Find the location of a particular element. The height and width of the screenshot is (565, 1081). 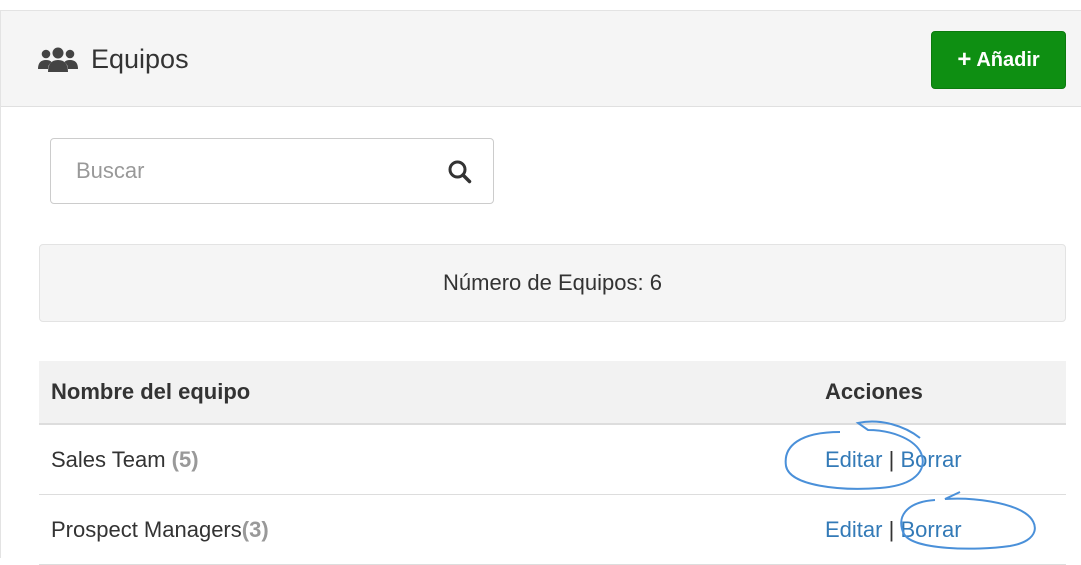

team-name-cell: Sales Team (5) is located at coordinates (125, 460).